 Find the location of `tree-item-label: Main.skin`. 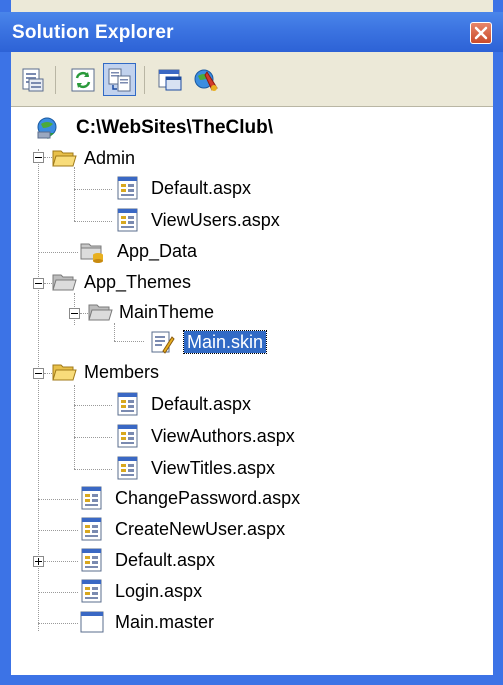

tree-item-label: Main.skin is located at coordinates (225, 342).